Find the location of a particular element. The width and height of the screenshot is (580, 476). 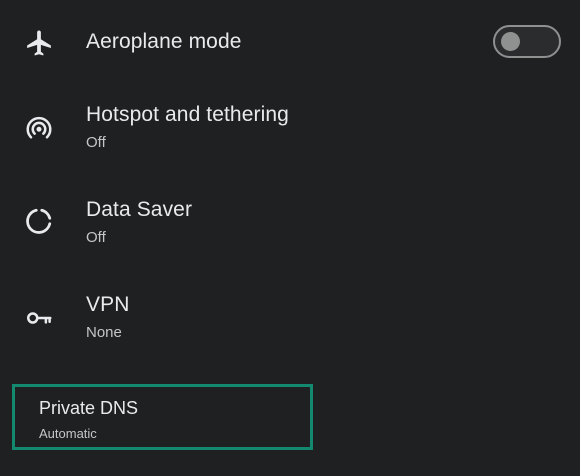

airplane-icon is located at coordinates (39, 43).